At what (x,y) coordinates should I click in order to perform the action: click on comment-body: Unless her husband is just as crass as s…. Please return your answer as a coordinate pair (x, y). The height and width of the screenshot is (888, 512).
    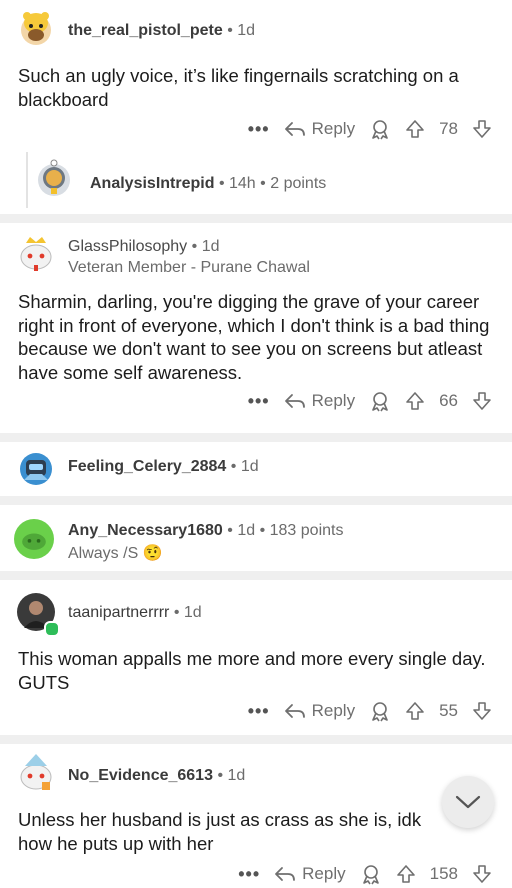
    Looking at the image, I should click on (220, 831).